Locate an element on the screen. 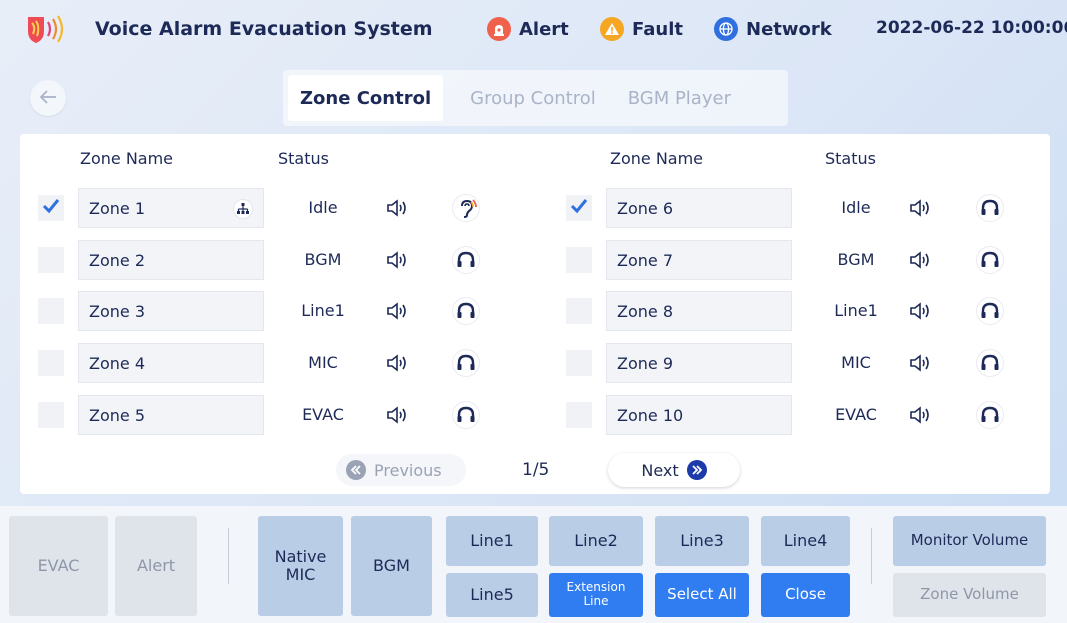  back-button is located at coordinates (48, 98).